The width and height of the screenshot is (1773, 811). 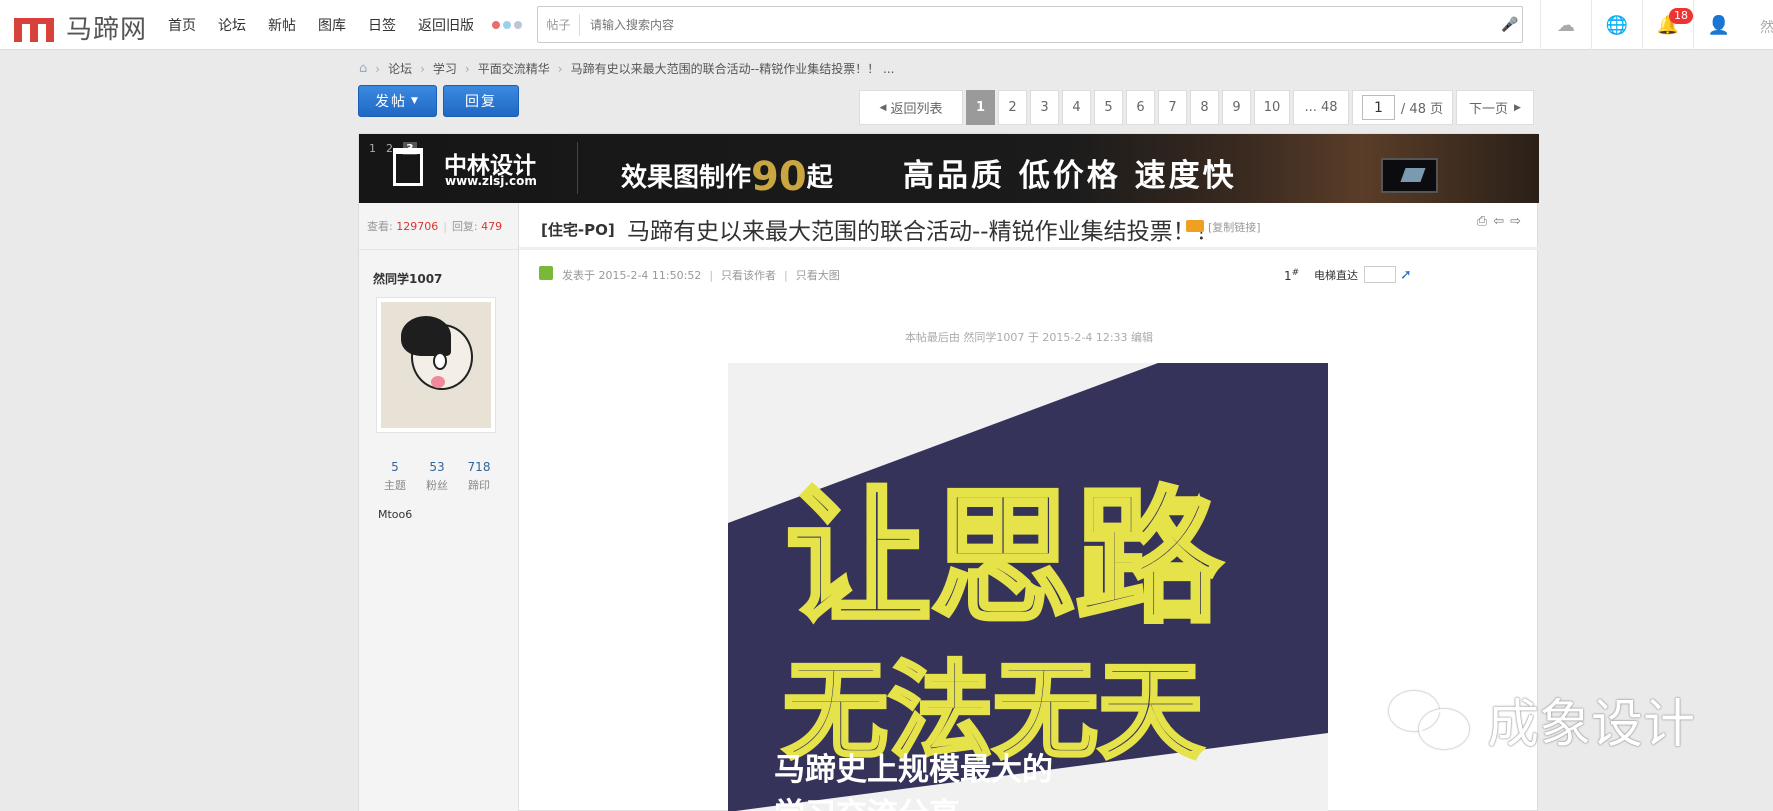 I want to click on more-dots-icon, so click(x=507, y=25).